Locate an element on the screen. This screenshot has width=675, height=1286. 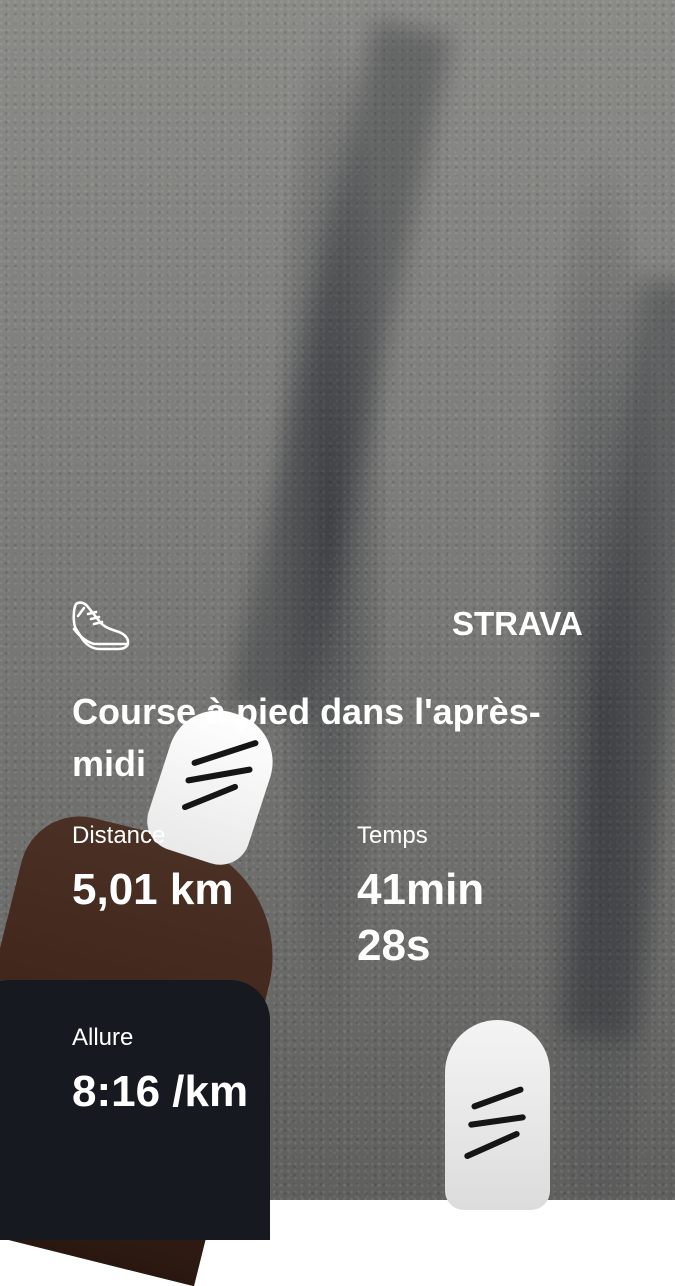
time-value-seconds: 28s is located at coordinates (394, 945).